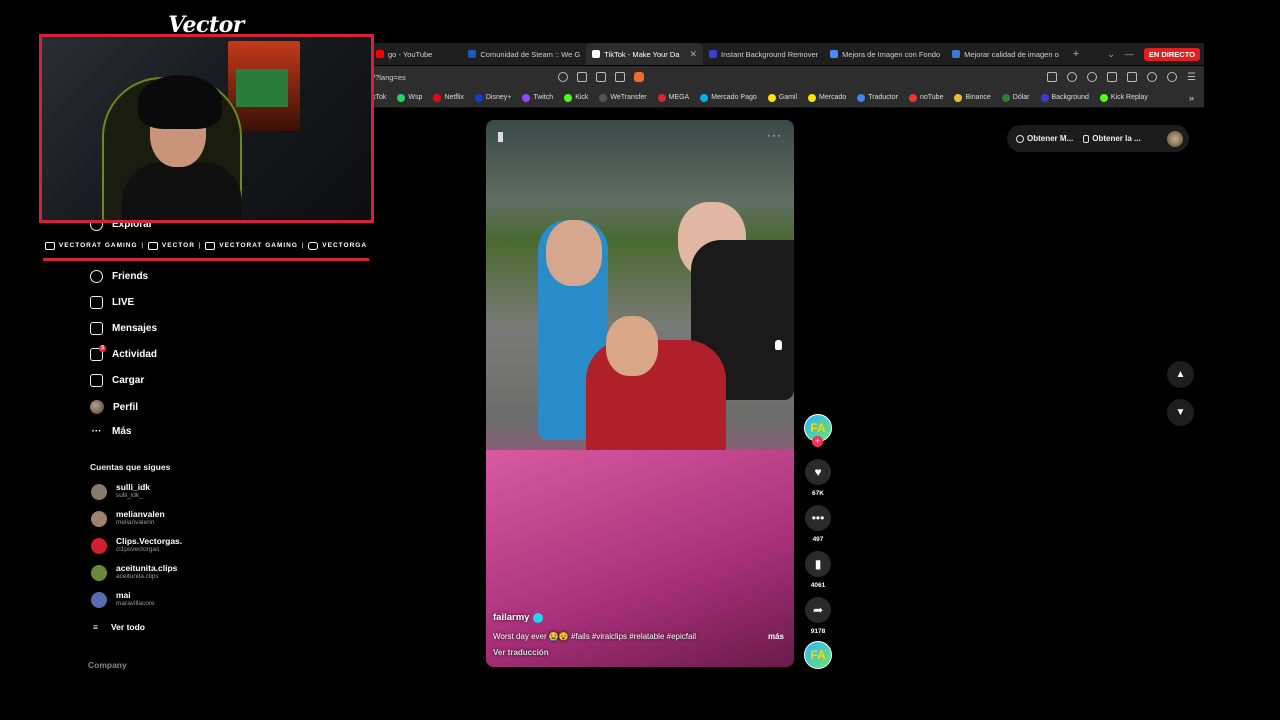 Image resolution: width=1280 pixels, height=720 pixels. What do you see at coordinates (787, 77) in the screenshot?
I see `address-bar: /?lang=es ☰` at bounding box center [787, 77].